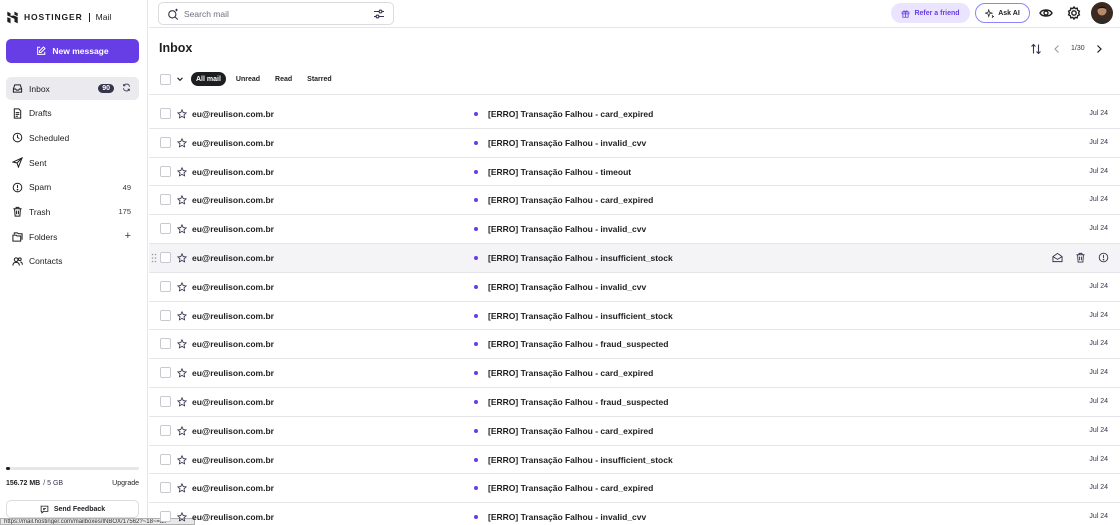  I want to click on email-subject: [ERRO] Transação Falhou - invalid_cvv, so click(567, 142).